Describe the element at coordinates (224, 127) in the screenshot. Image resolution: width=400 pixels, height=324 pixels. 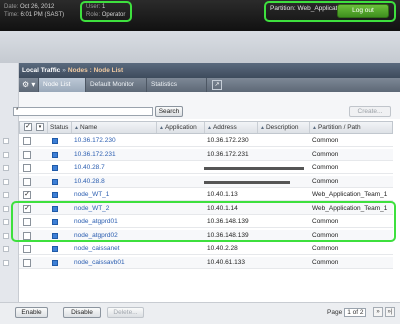
I see `column-address-label: Address` at that location.